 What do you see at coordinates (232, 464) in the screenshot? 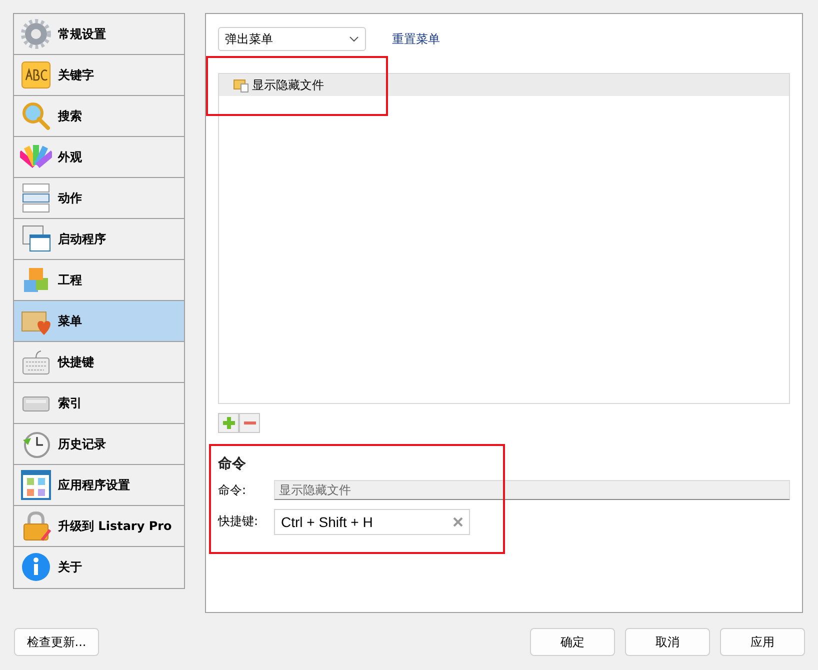
I see `section-title: 命令` at bounding box center [232, 464].